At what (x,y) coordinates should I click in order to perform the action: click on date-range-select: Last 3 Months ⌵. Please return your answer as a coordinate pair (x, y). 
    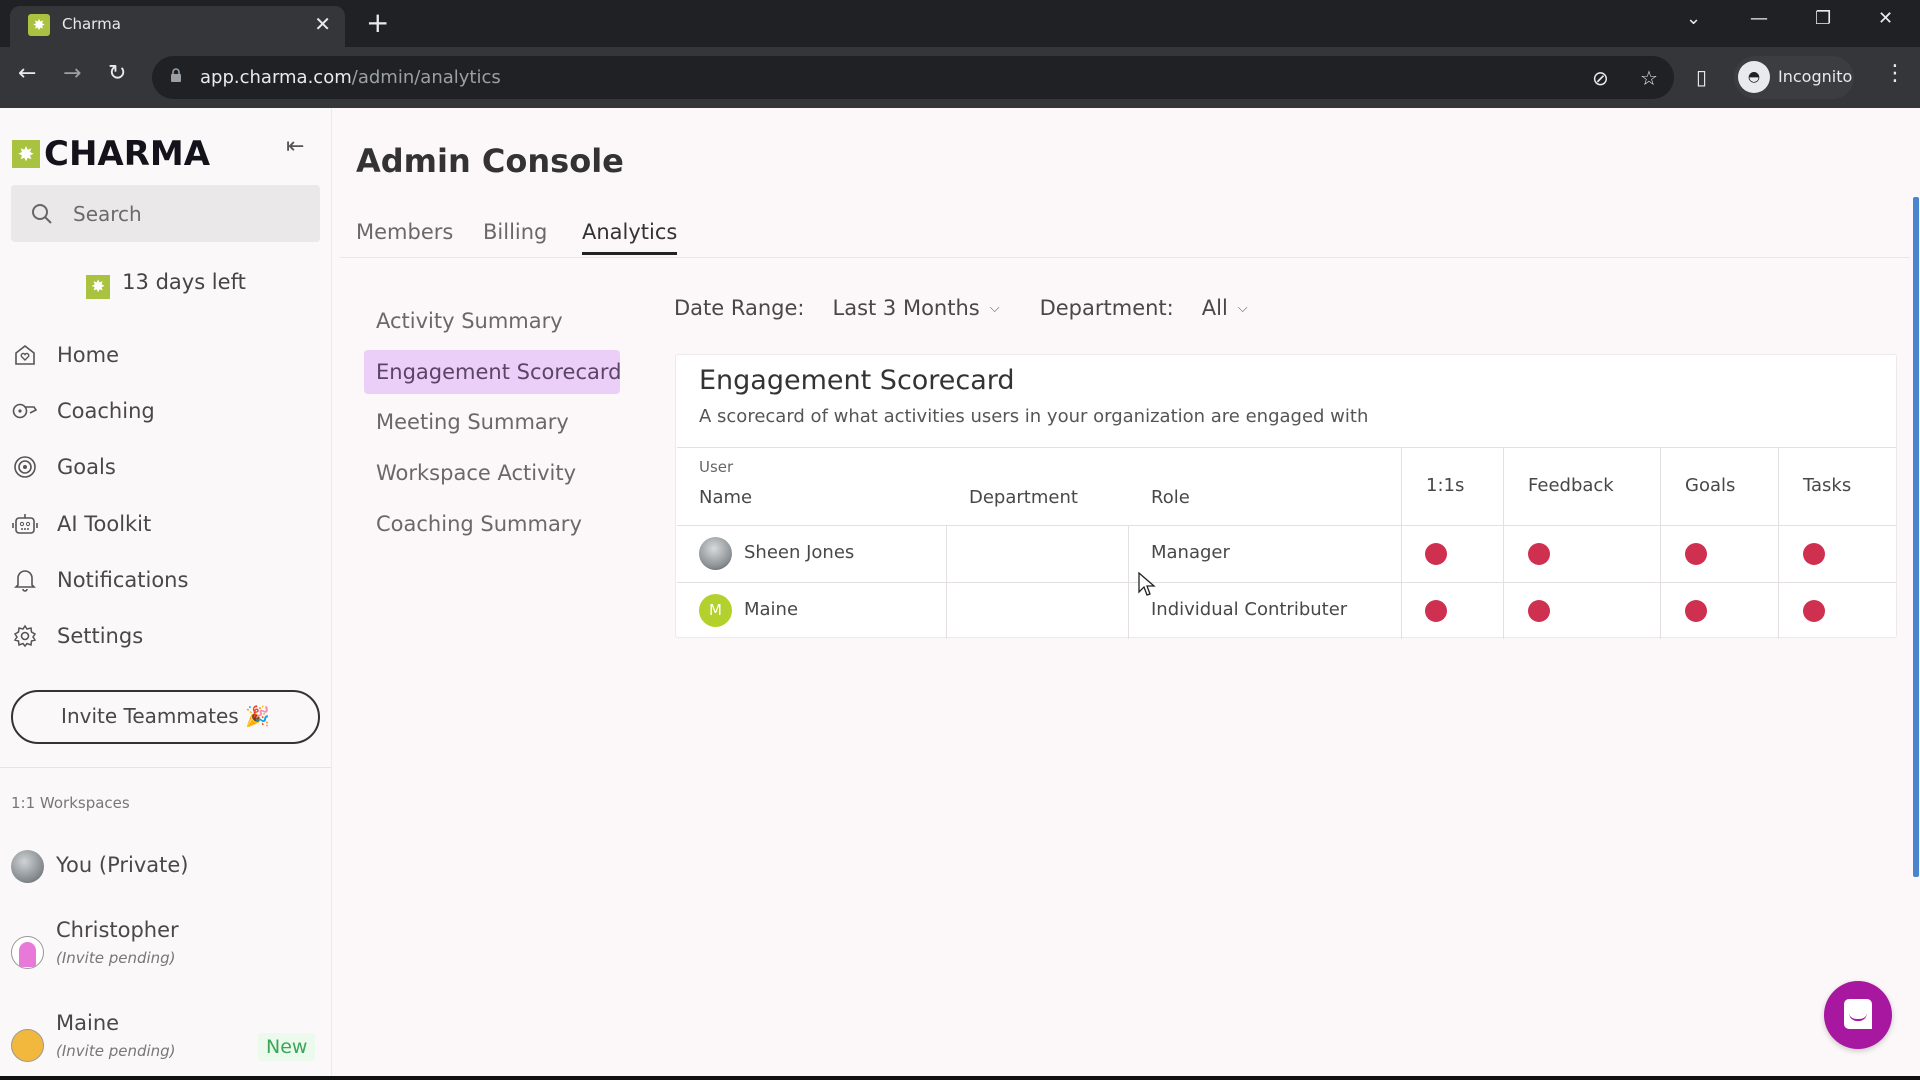
    Looking at the image, I should click on (916, 308).